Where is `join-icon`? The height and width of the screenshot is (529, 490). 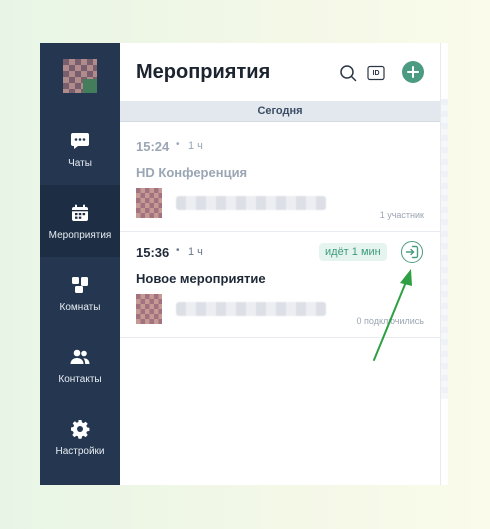
join-icon is located at coordinates (412, 252).